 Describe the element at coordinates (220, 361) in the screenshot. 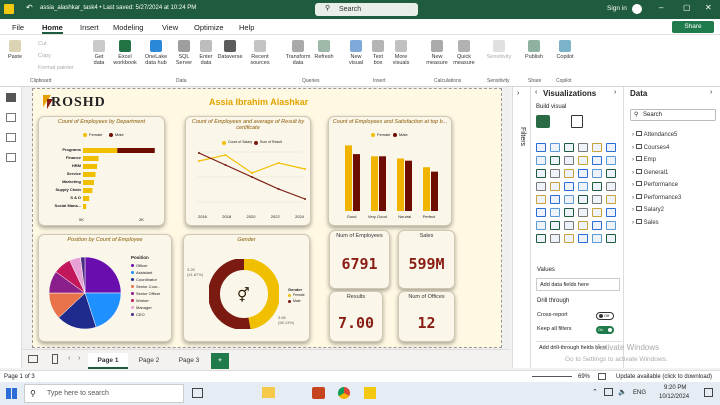

I see `add-page-button: +` at that location.